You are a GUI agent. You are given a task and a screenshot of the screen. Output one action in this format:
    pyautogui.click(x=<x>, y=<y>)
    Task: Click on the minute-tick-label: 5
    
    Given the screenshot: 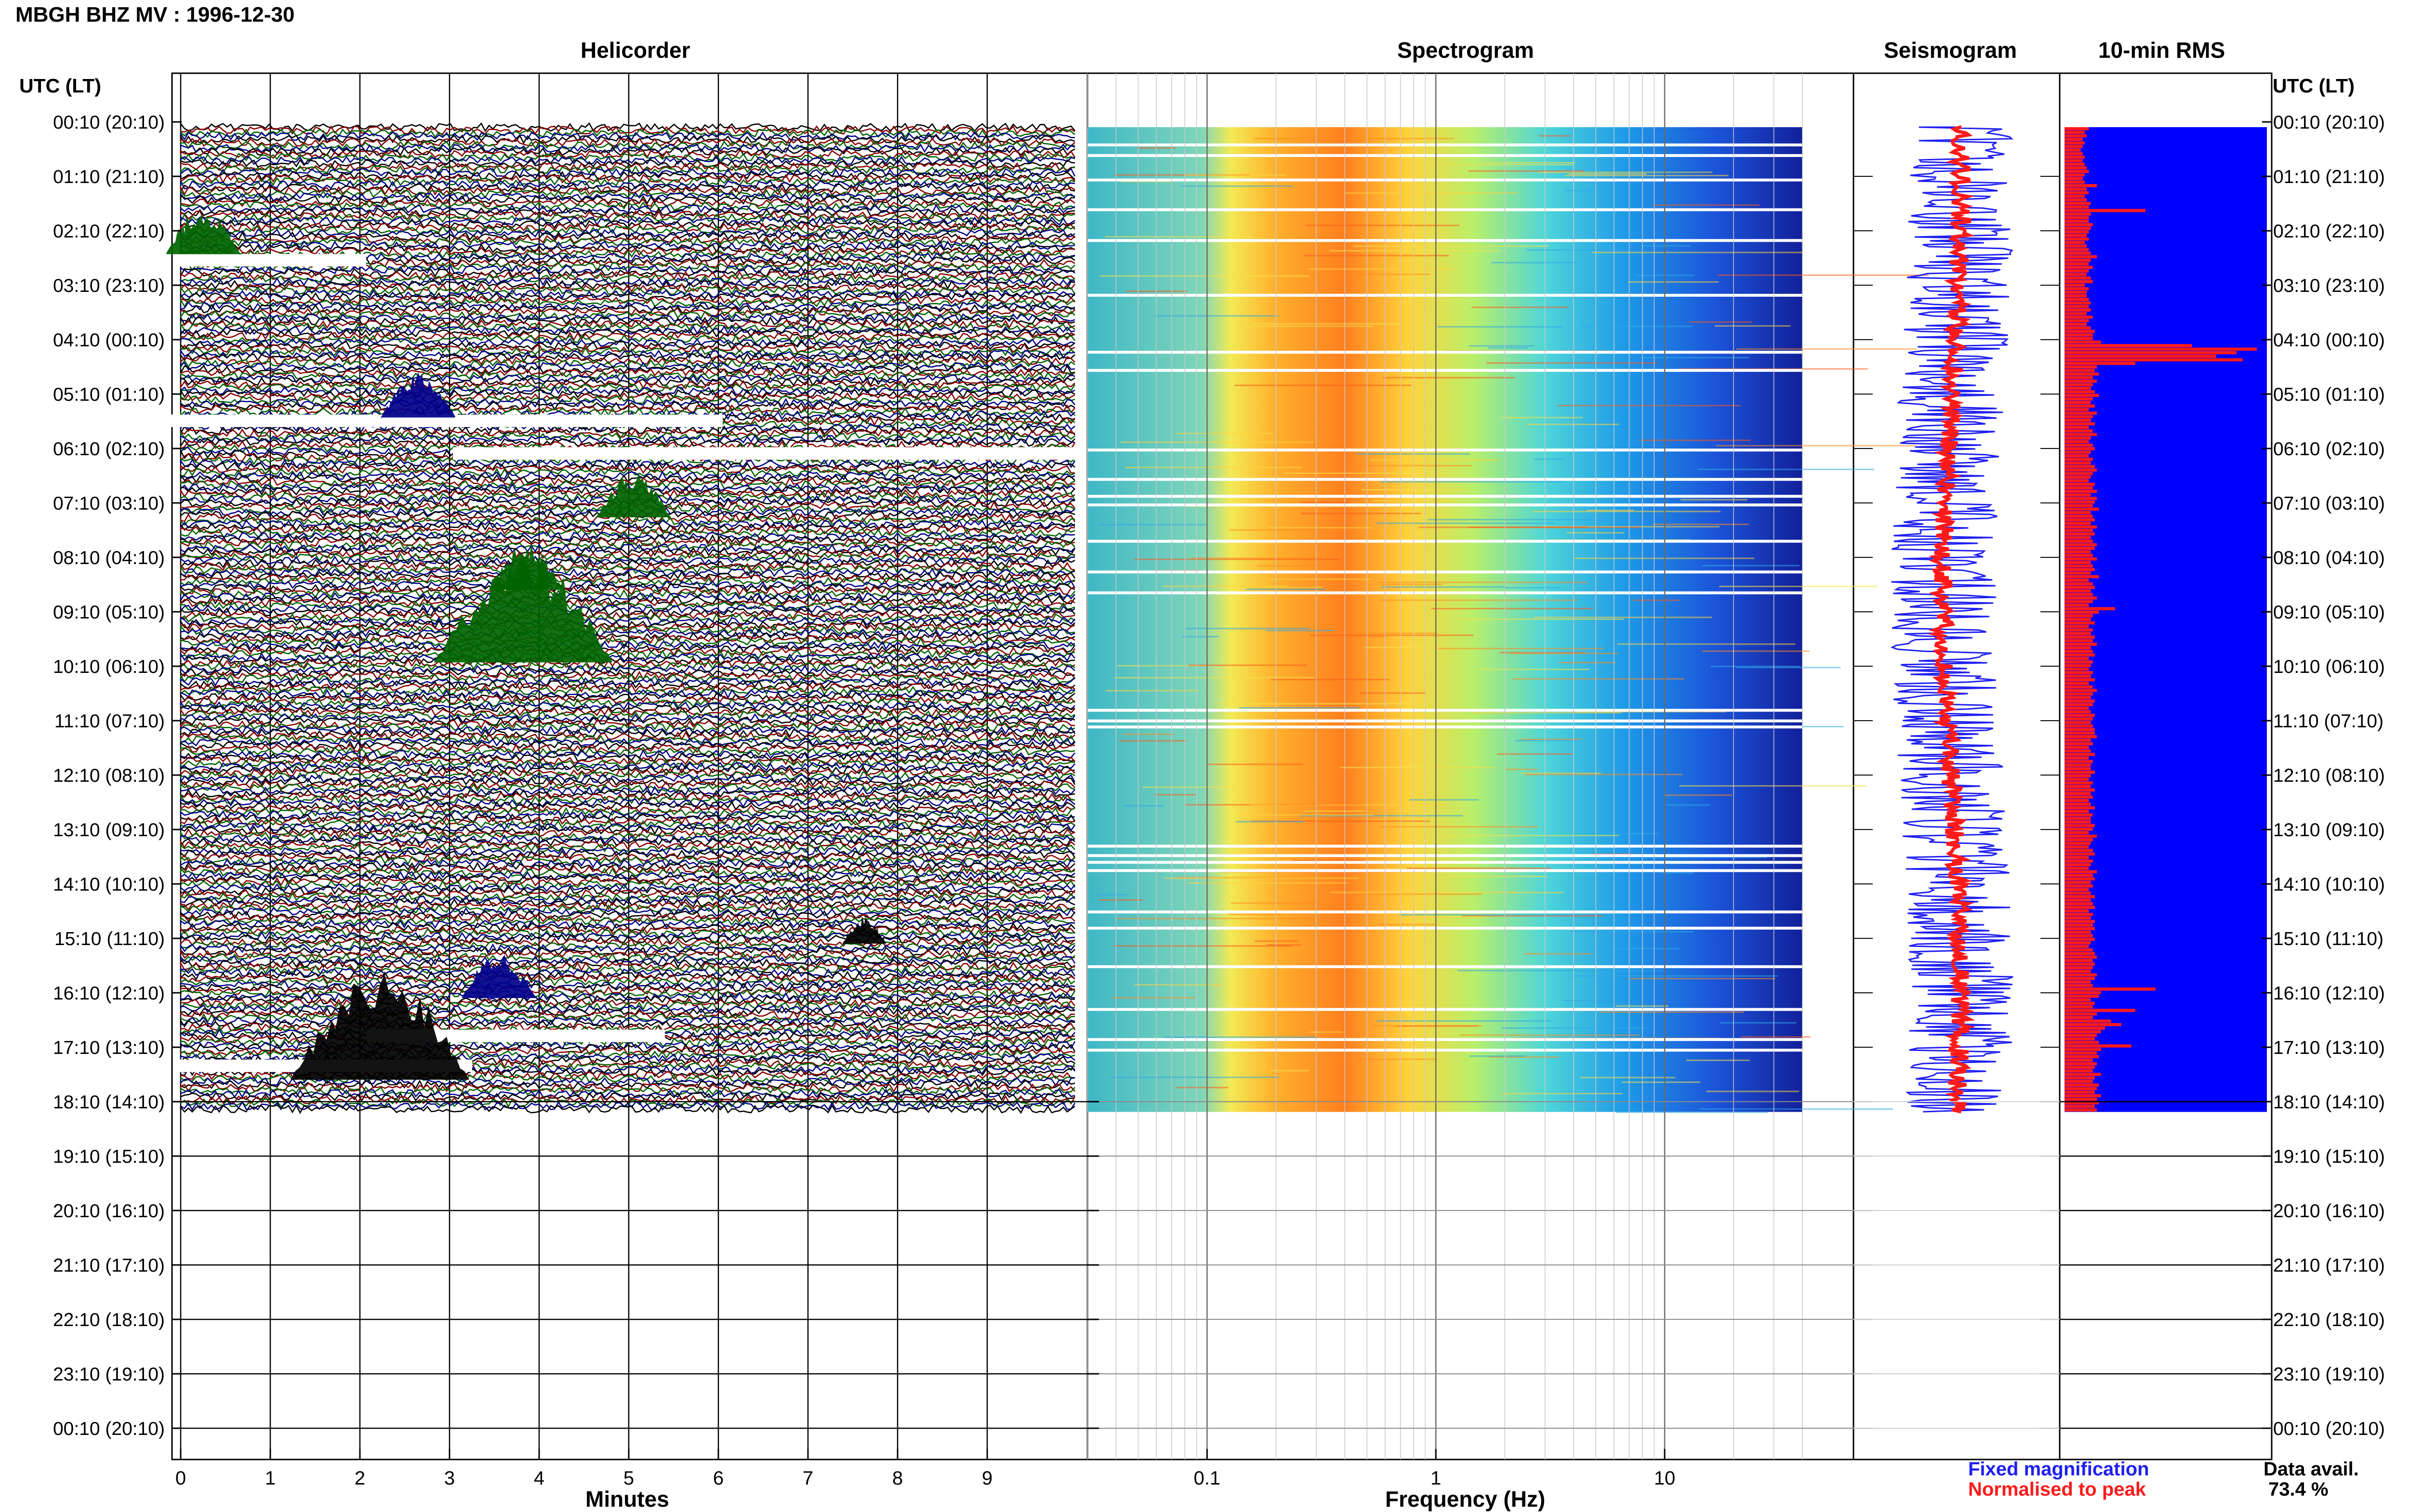 What is the action you would take?
    pyautogui.click(x=628, y=1478)
    